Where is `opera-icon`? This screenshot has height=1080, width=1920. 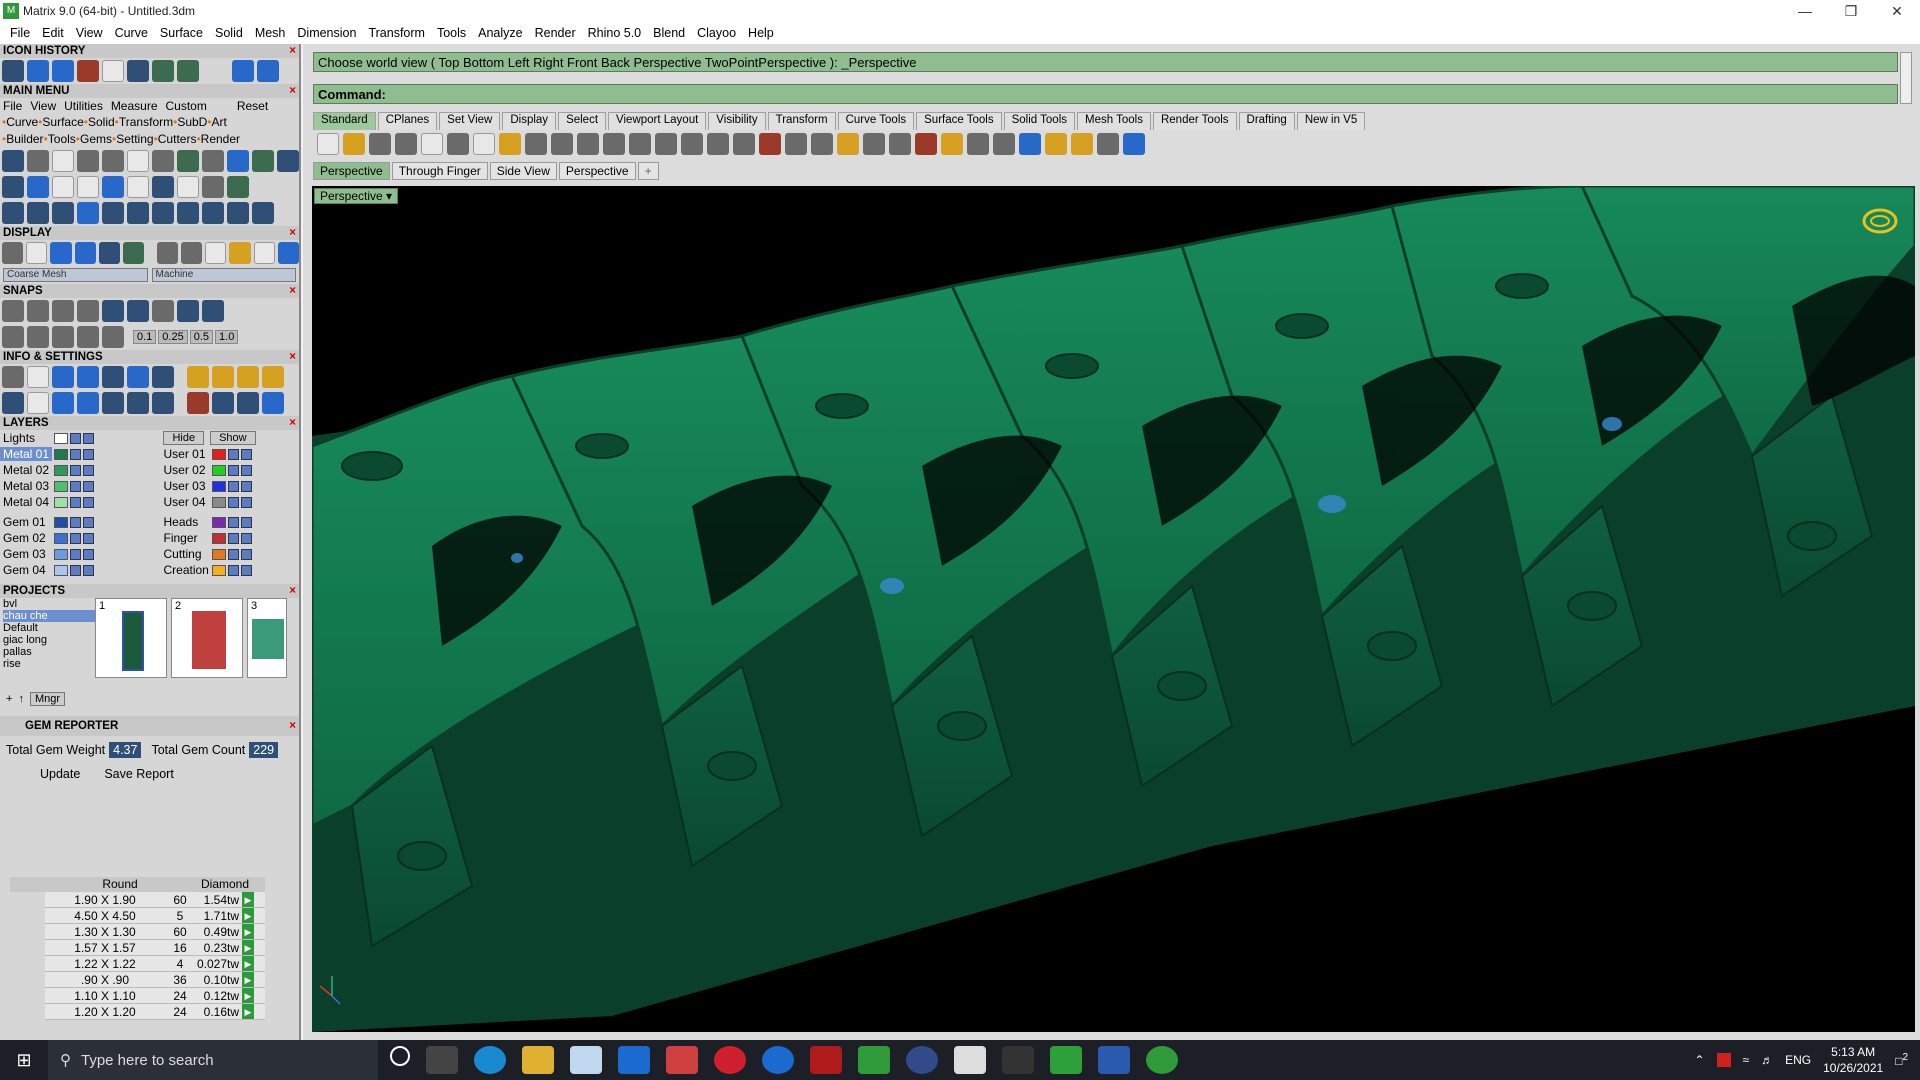 opera-icon is located at coordinates (730, 1060).